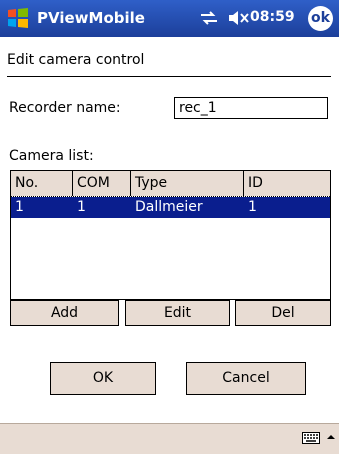 The image size is (339, 454). What do you see at coordinates (246, 378) in the screenshot?
I see `cancel-button: Cancel` at bounding box center [246, 378].